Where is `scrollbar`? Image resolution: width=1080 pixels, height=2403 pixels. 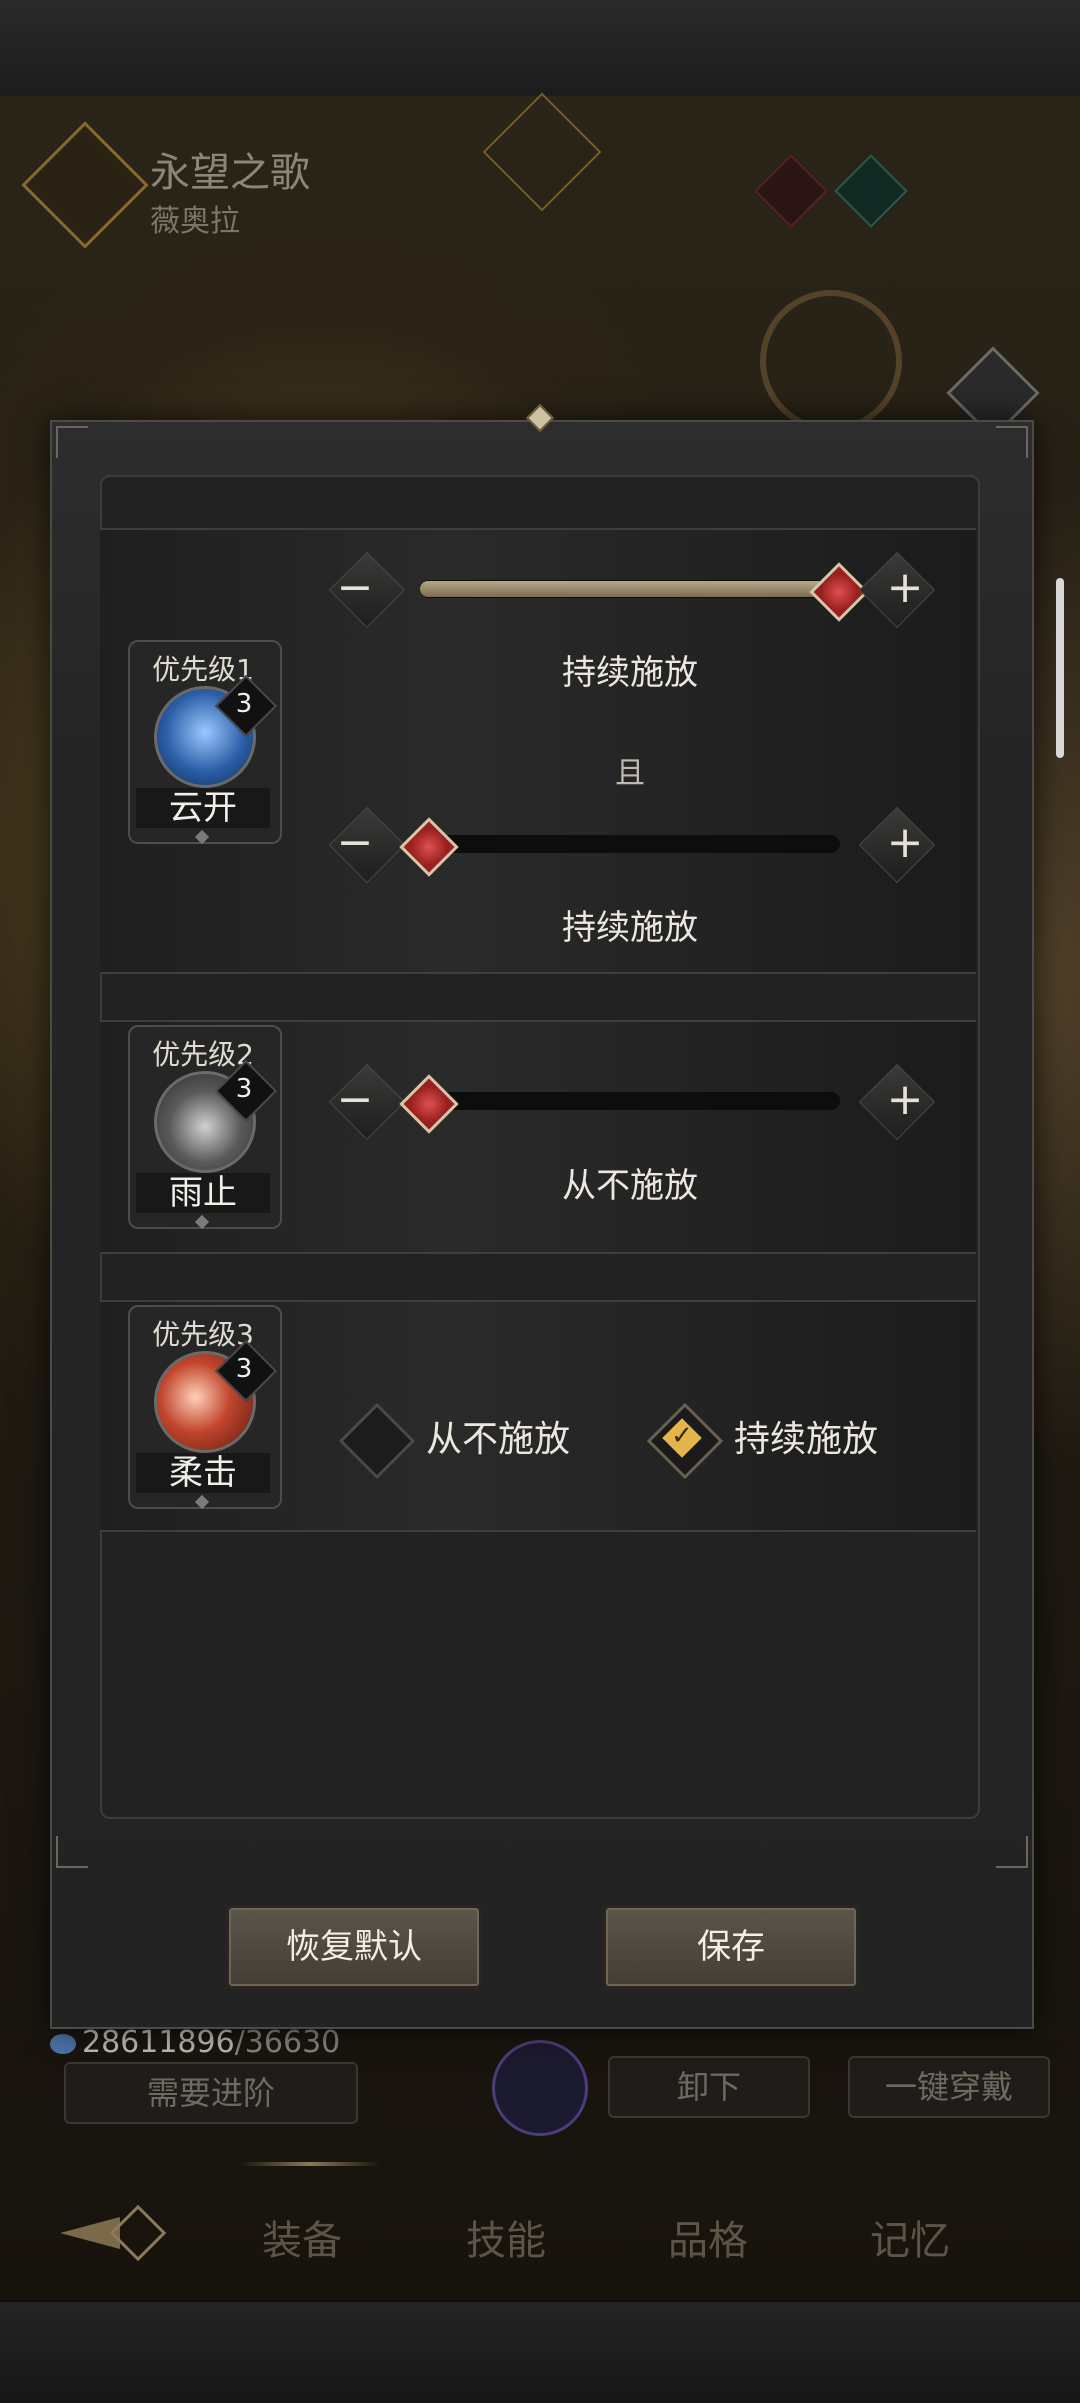 scrollbar is located at coordinates (1060, 668).